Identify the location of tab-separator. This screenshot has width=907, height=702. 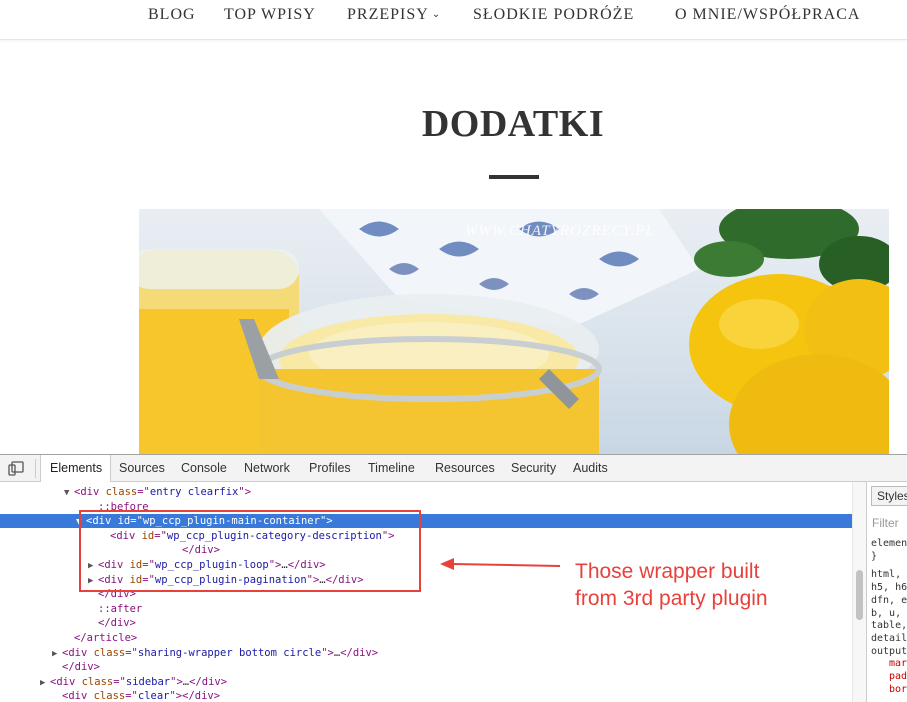
(35, 468).